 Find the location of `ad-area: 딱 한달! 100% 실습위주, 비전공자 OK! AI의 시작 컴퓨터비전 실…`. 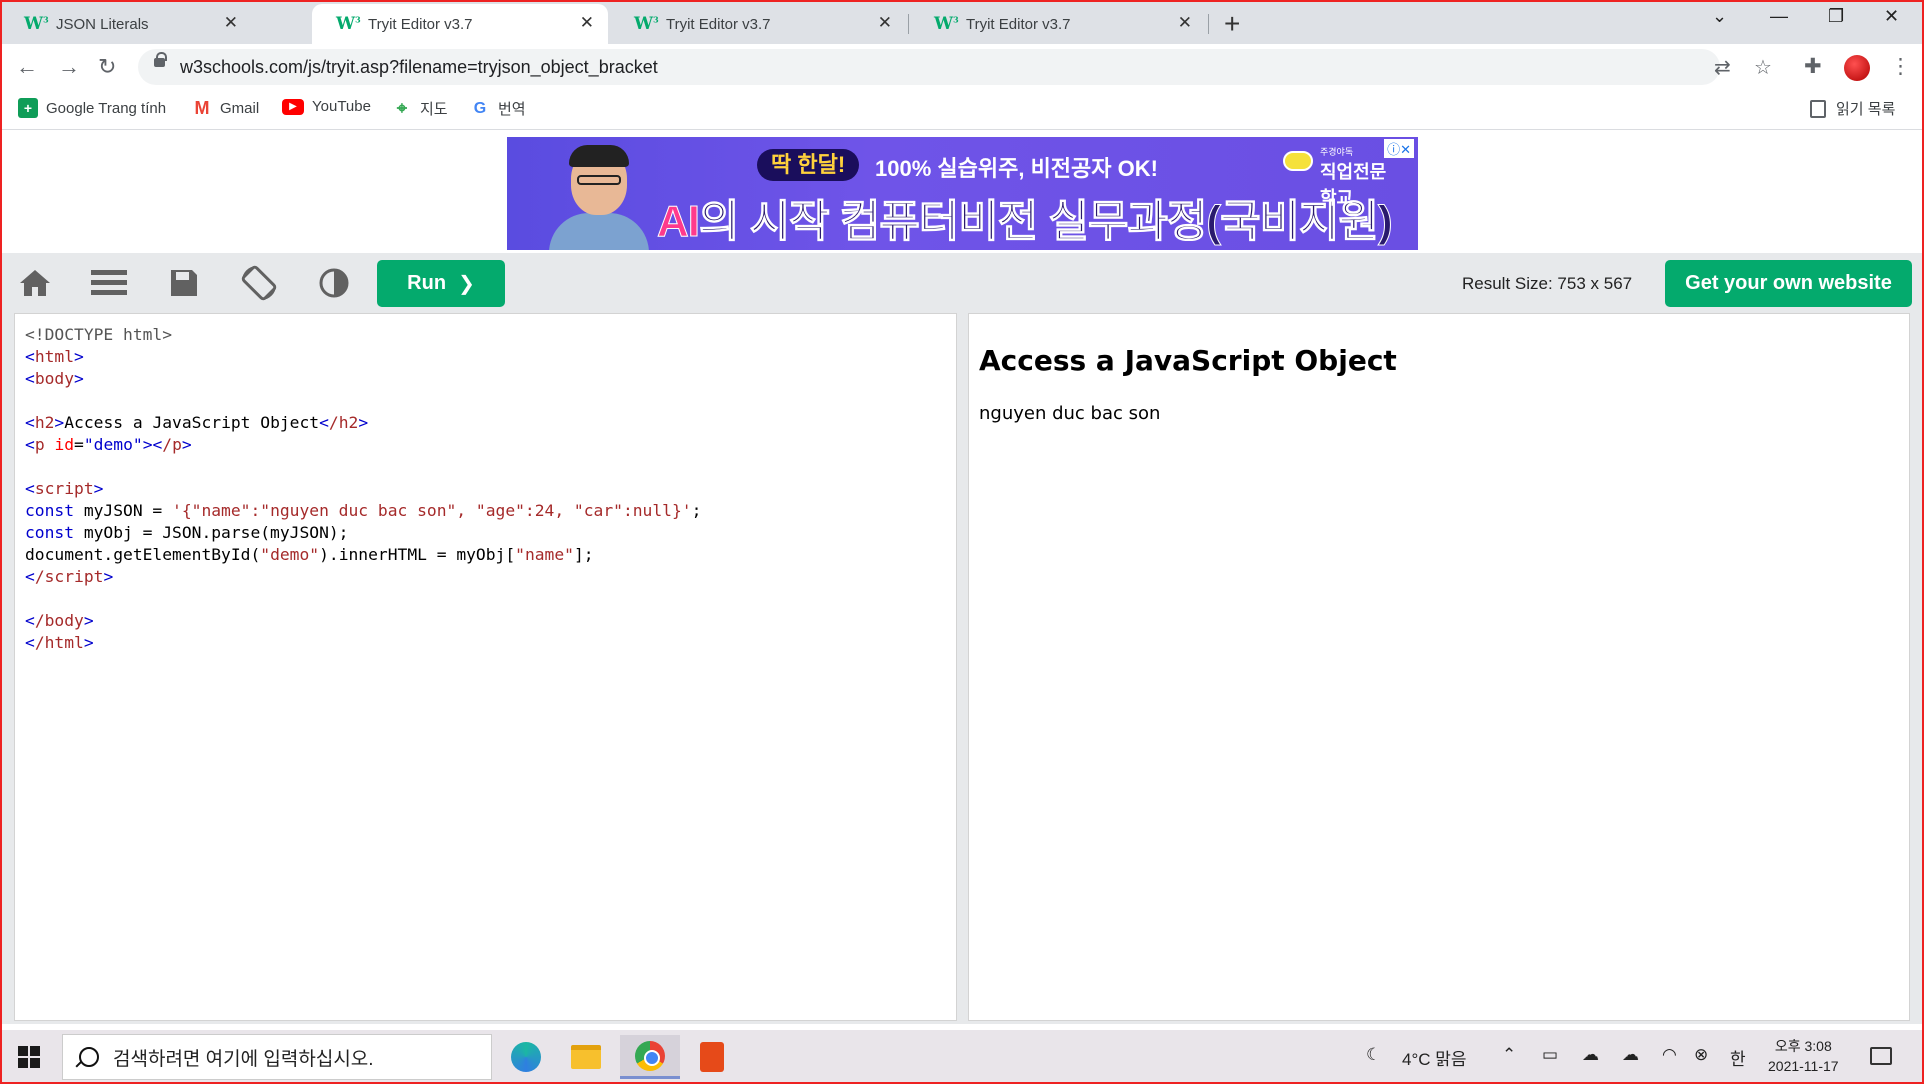

ad-area: 딱 한달! 100% 실습위주, 비전공자 OK! AI의 시작 컴퓨터비전 실… is located at coordinates (962, 192).